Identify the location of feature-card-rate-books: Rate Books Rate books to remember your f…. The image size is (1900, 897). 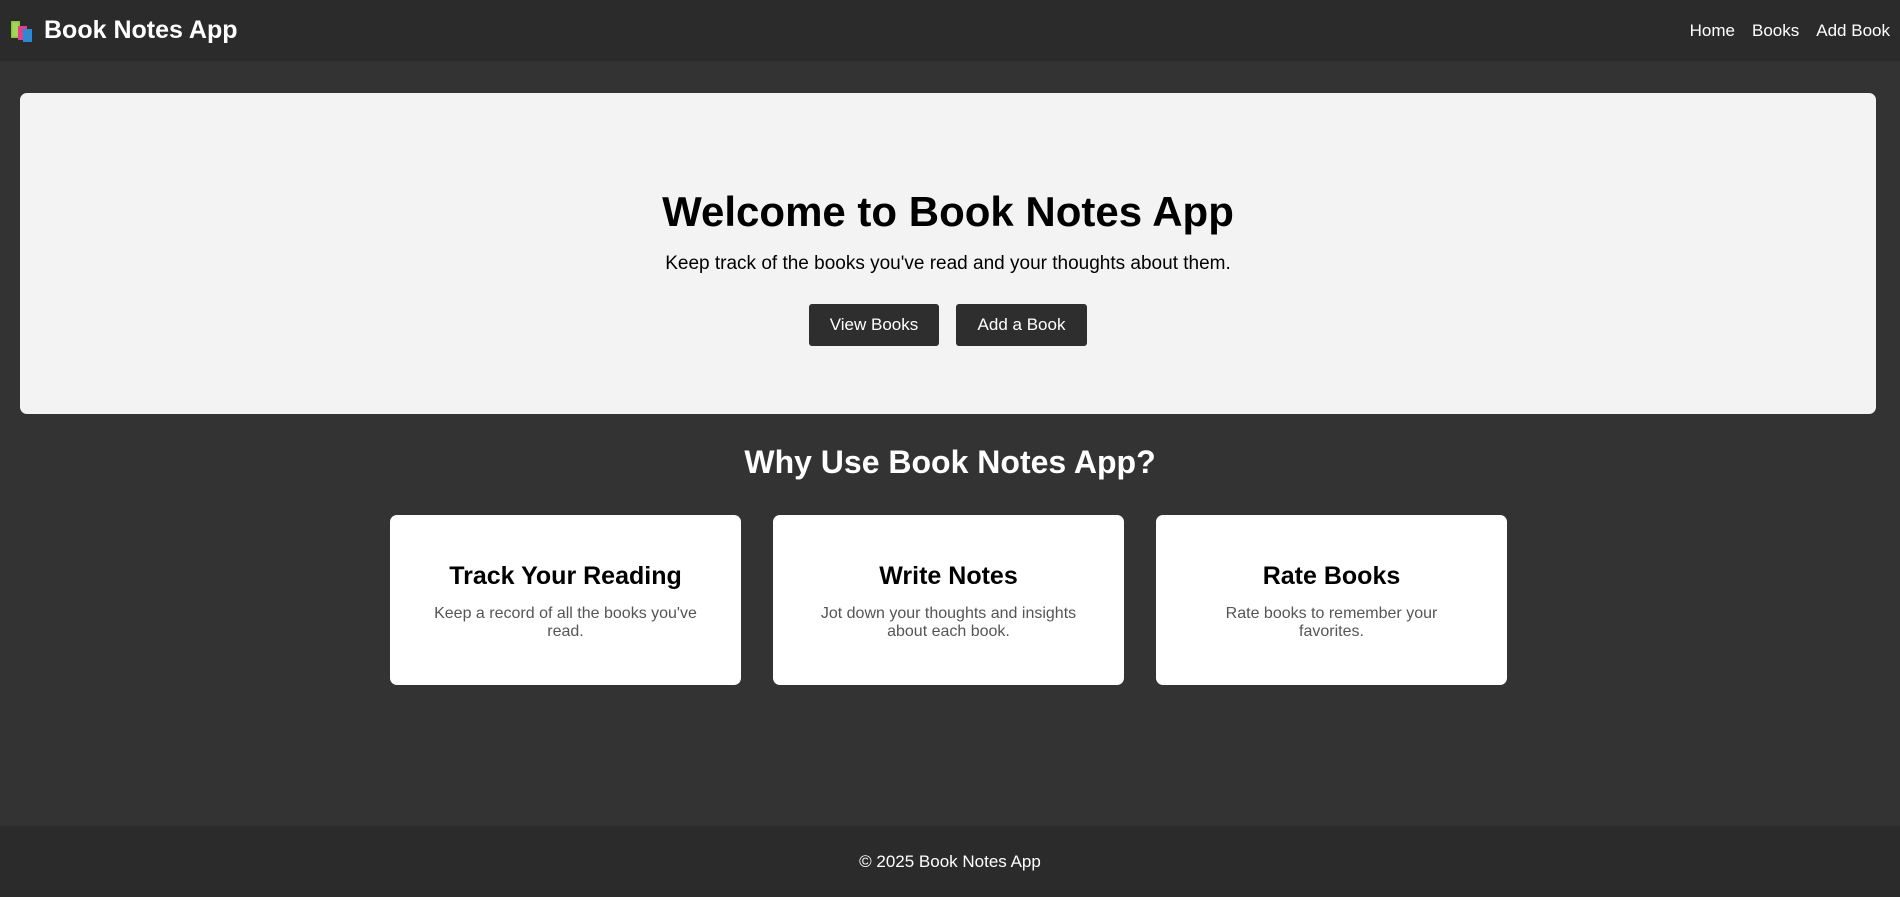
(1331, 600).